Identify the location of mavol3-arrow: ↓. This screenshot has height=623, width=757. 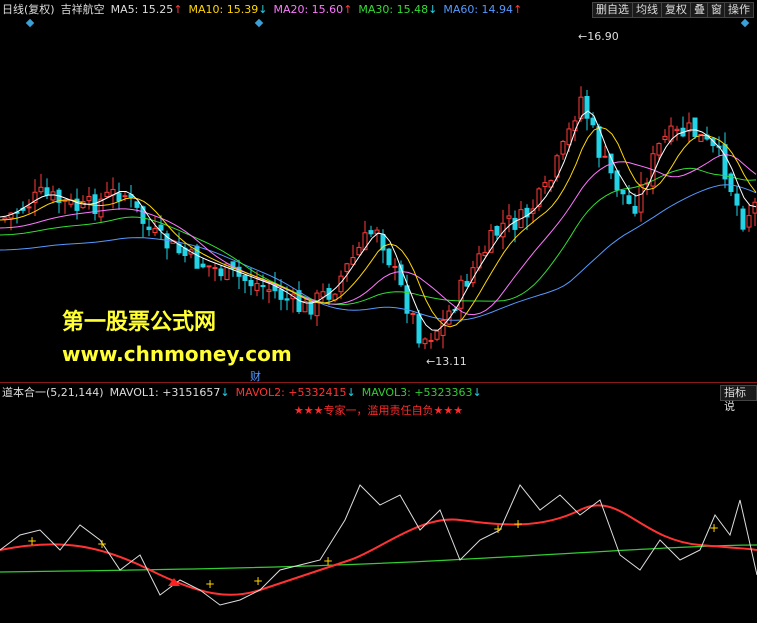
(477, 392).